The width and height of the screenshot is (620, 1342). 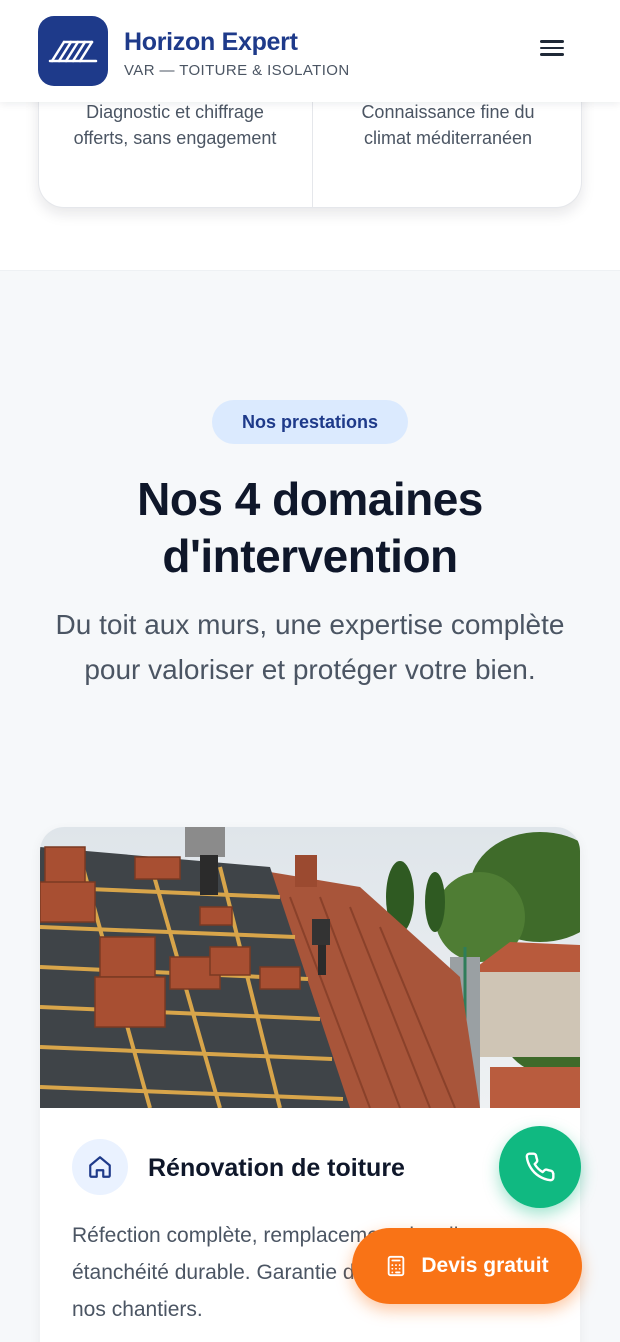 I want to click on home-icon-wrapper, so click(x=100, y=1167).